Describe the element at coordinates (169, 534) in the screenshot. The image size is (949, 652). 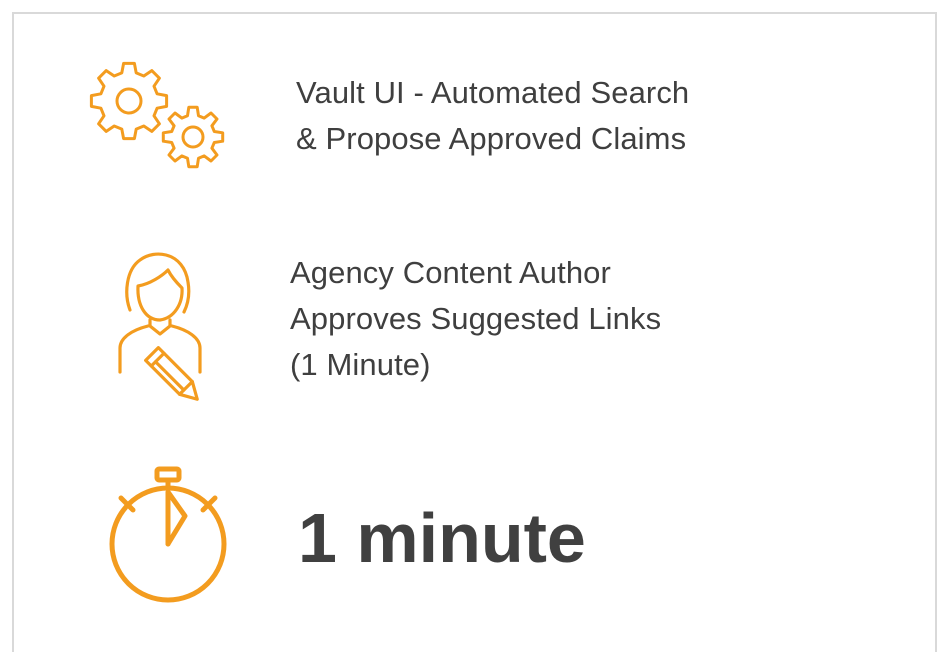
I see `stopwatch-icon` at that location.